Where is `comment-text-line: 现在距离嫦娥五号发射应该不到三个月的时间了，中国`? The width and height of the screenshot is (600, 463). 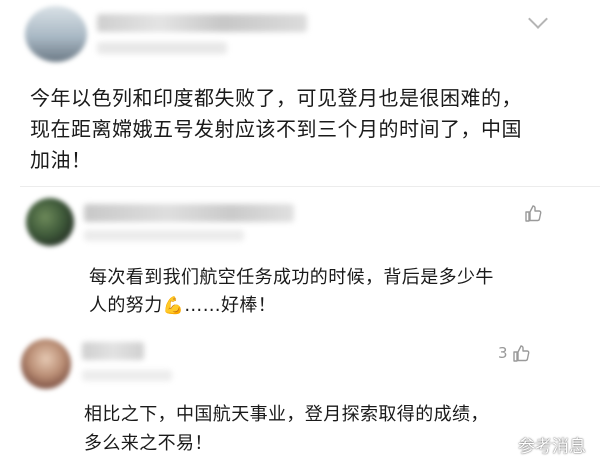
comment-text-line: 现在距离嫦娥五号发射应该不到三个月的时间了，中国 is located at coordinates (276, 129).